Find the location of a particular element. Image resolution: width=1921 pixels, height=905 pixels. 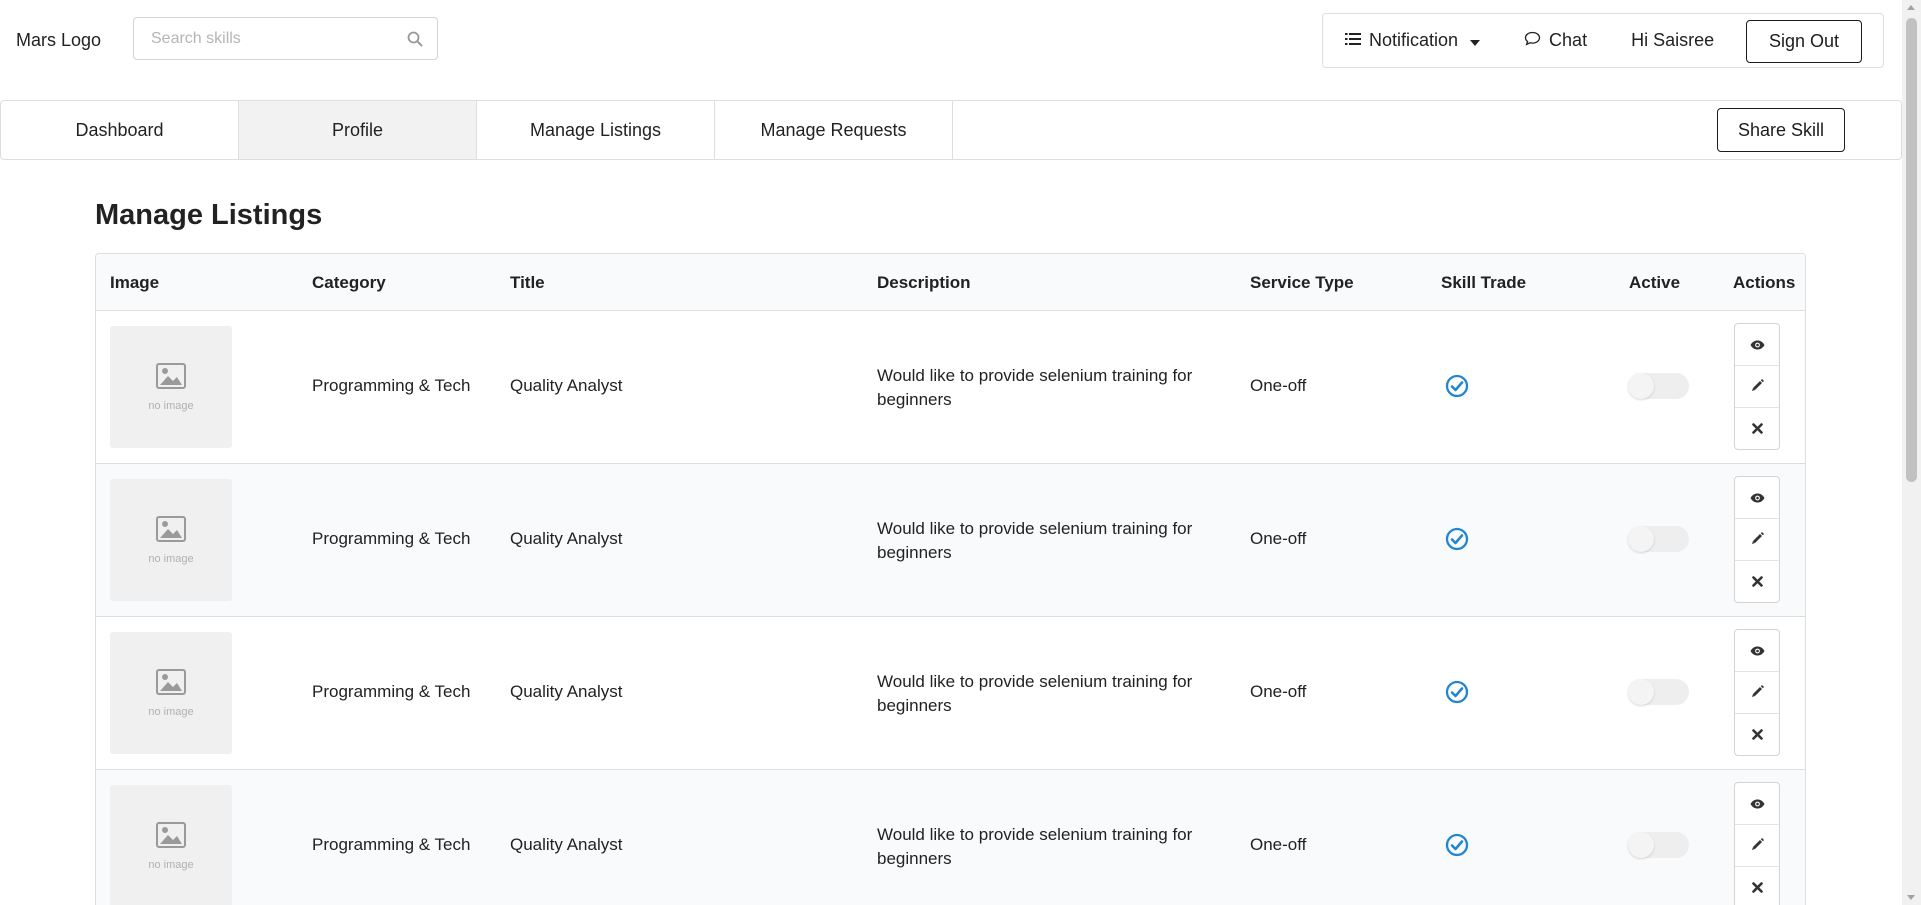

tab-dashboard: Dashboard is located at coordinates (120, 130).